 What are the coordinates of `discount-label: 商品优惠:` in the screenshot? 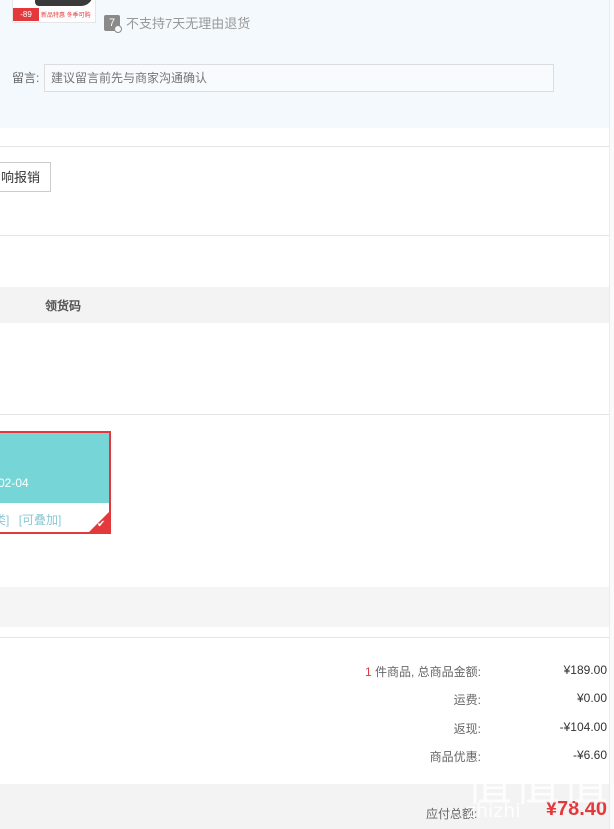 It's located at (455, 757).